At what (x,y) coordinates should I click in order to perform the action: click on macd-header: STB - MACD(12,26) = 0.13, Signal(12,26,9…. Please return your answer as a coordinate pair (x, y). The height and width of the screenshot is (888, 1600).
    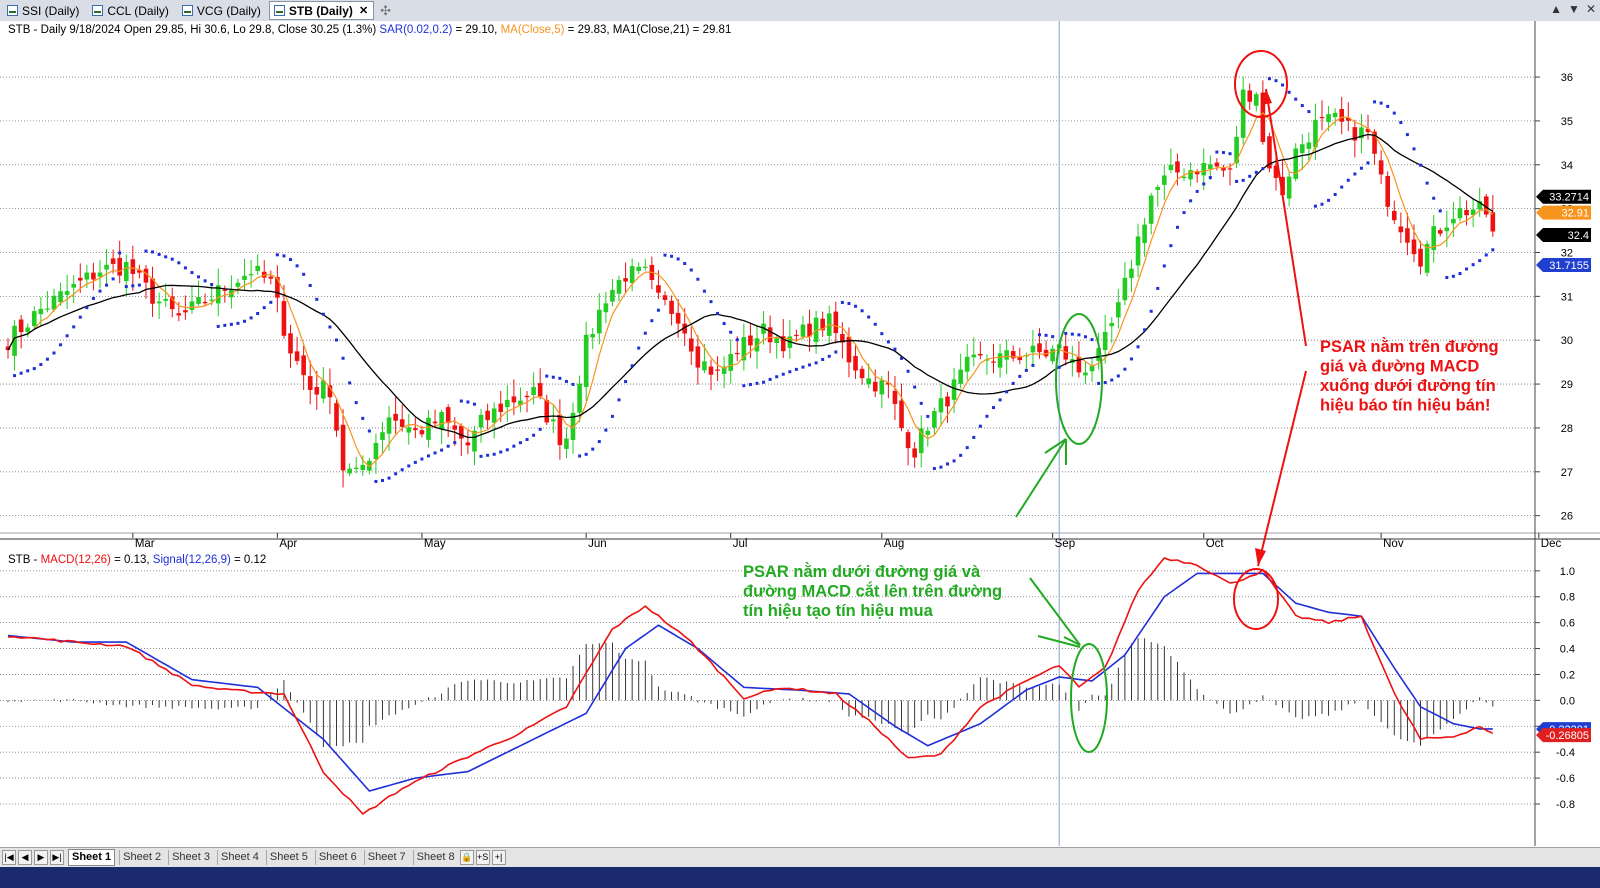
    Looking at the image, I should click on (137, 560).